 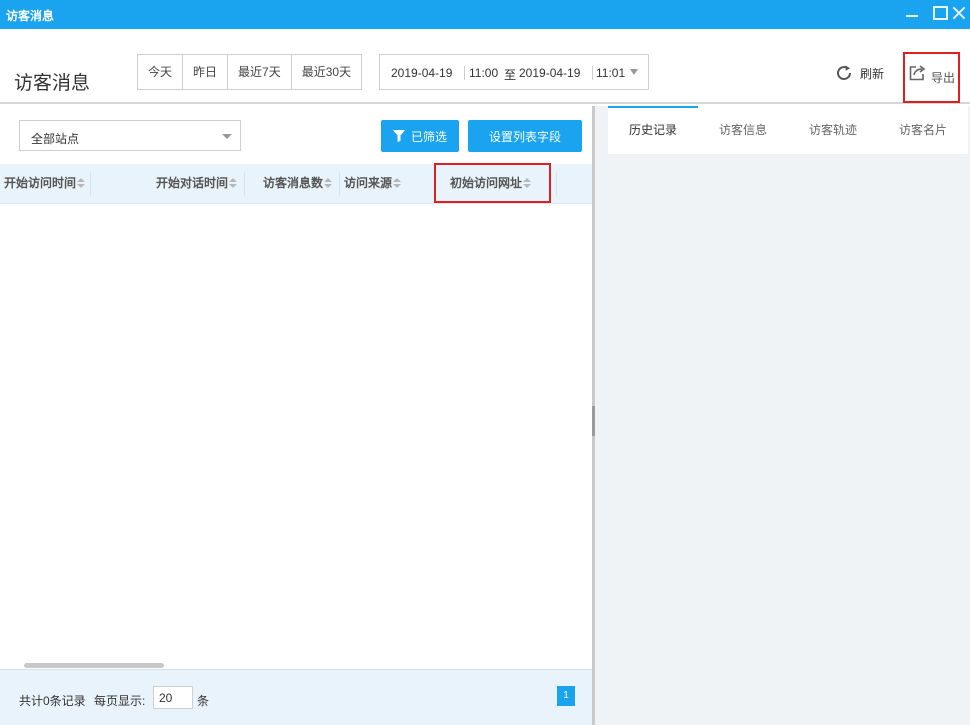 What do you see at coordinates (52, 83) in the screenshot?
I see `page-title: 访客消息` at bounding box center [52, 83].